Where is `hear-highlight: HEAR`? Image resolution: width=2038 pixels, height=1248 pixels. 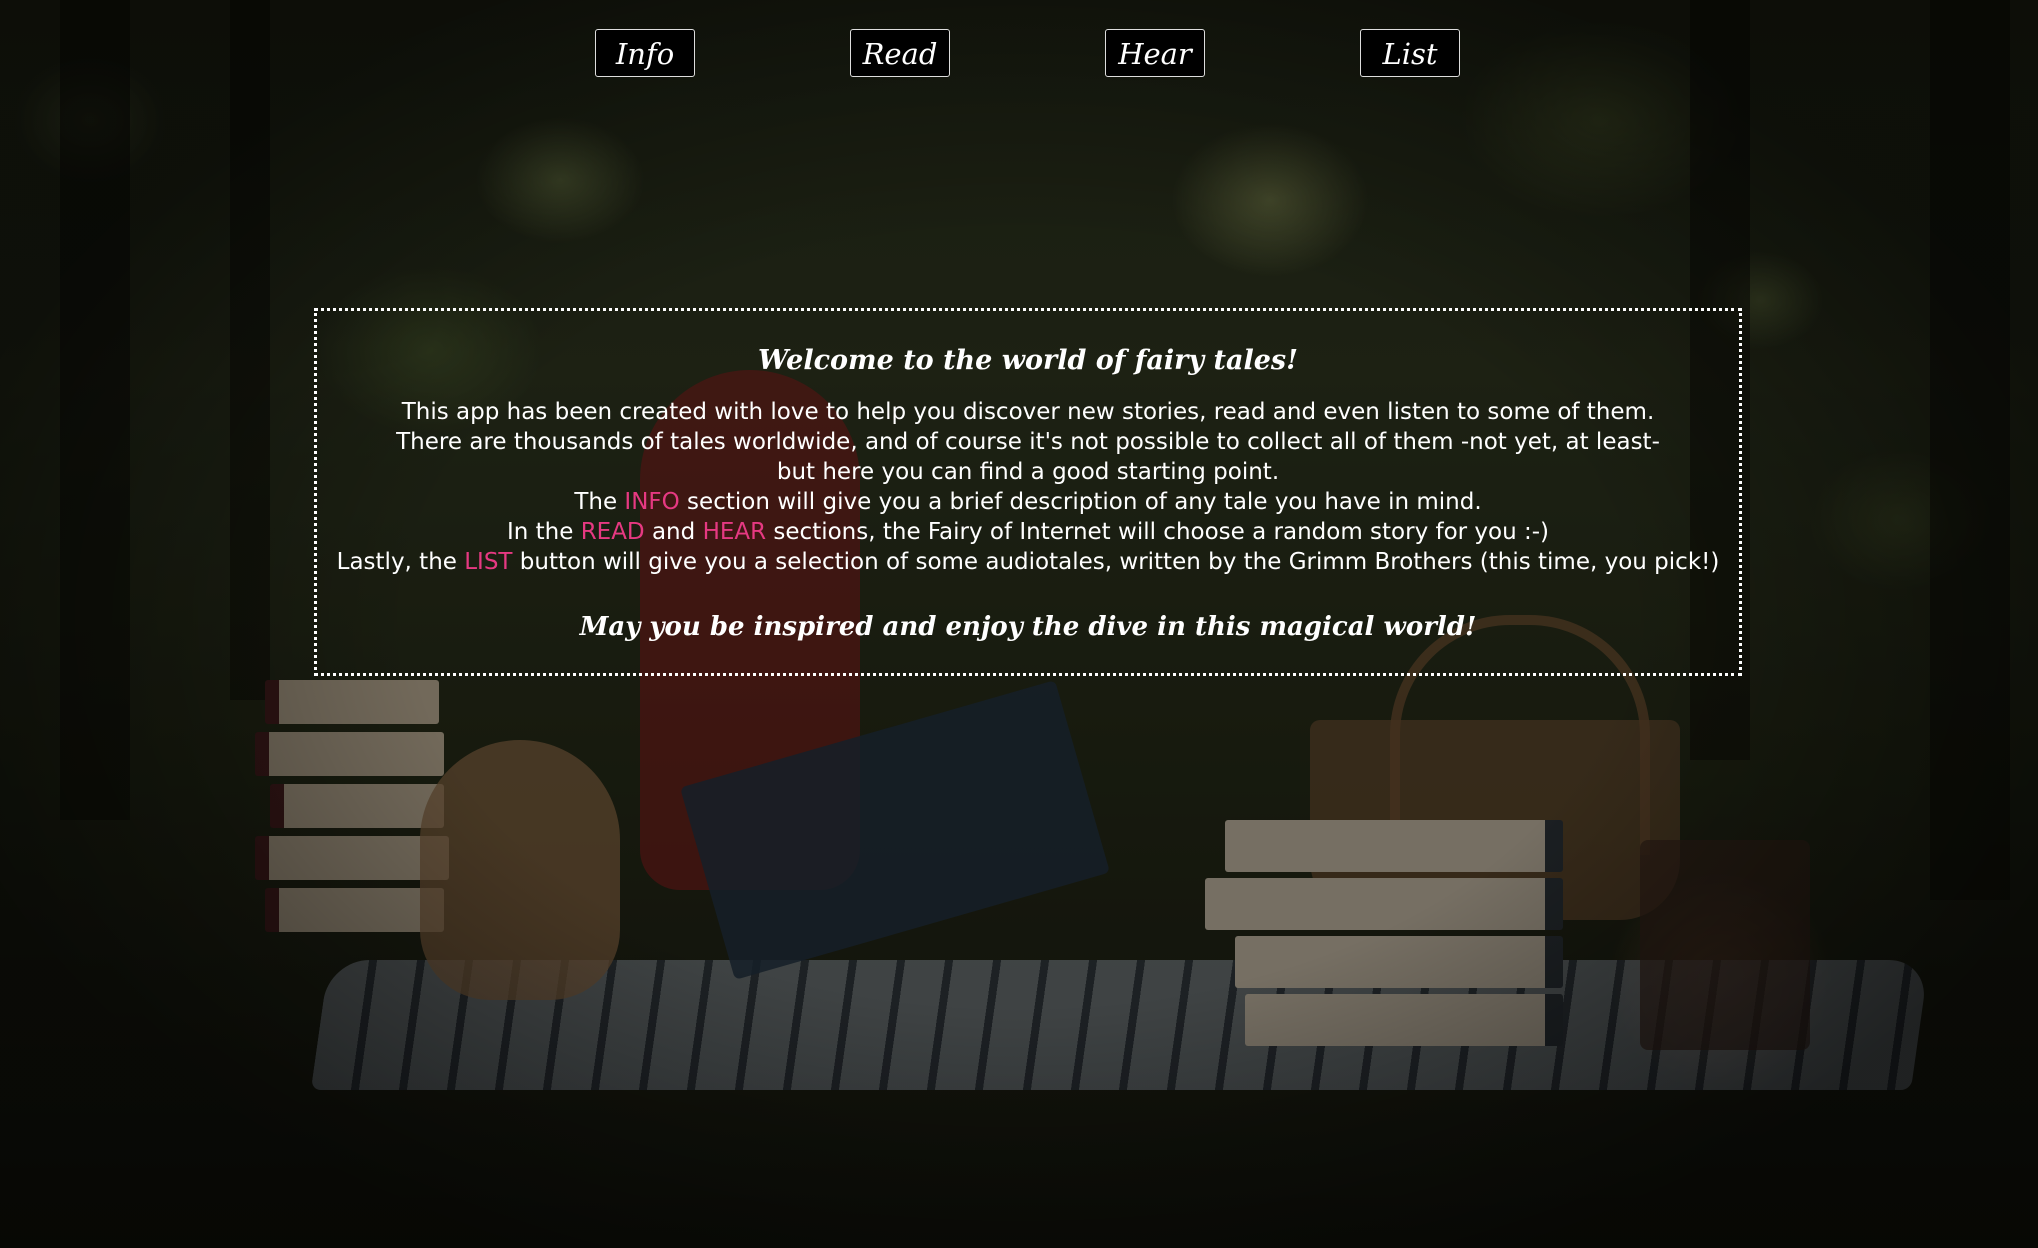
hear-highlight: HEAR is located at coordinates (734, 532).